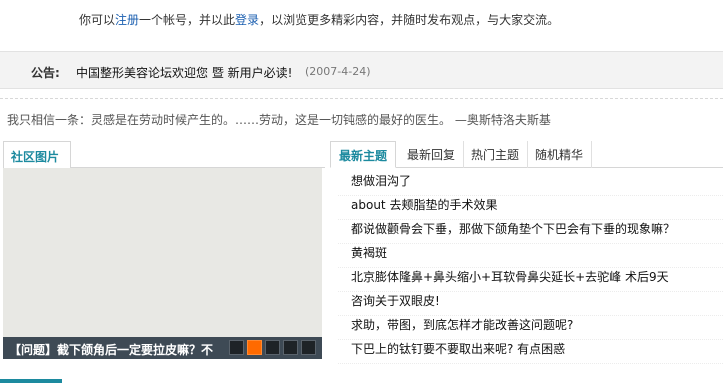  I want to click on list-item: 黄褐斑, so click(530, 256).